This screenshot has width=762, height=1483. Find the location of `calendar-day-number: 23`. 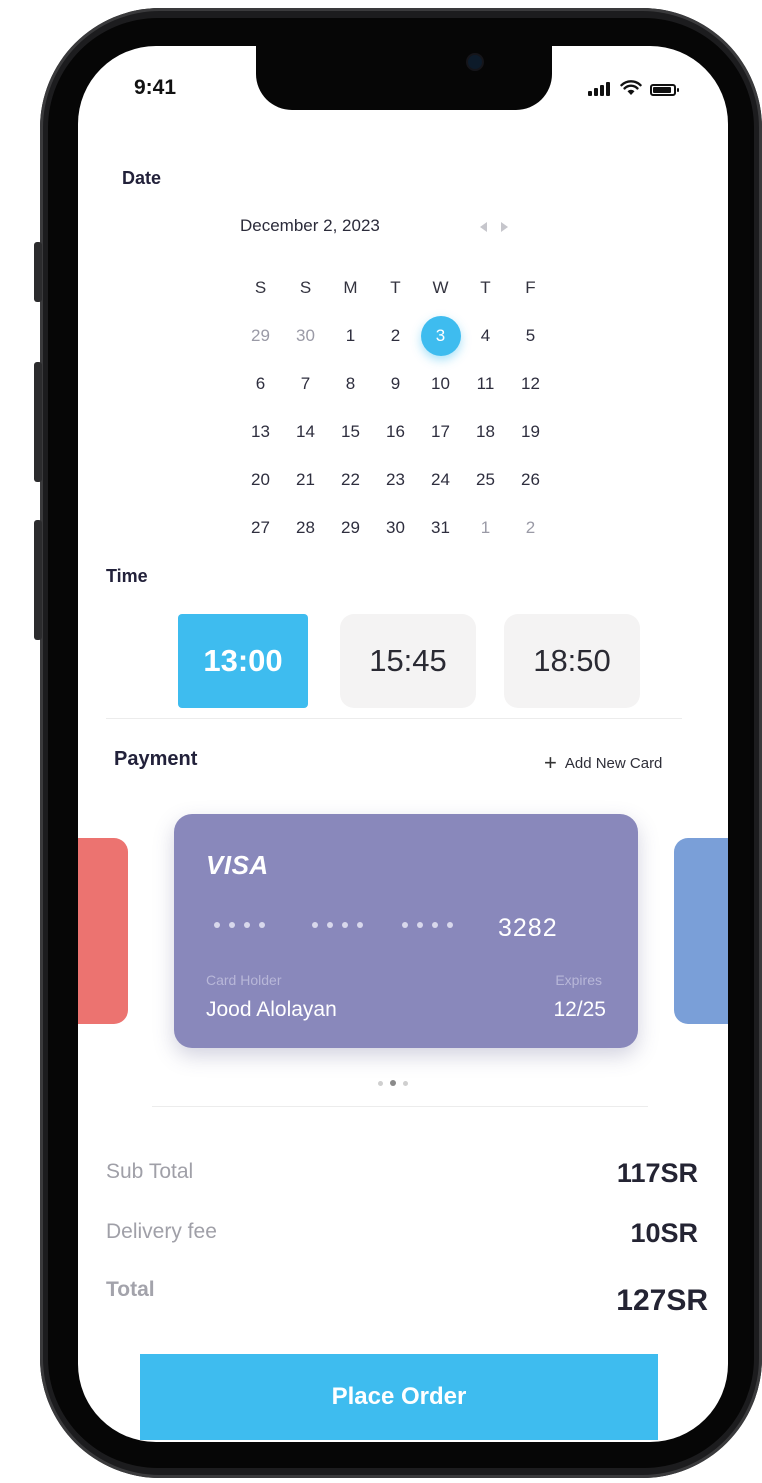

calendar-day-number: 23 is located at coordinates (395, 479).